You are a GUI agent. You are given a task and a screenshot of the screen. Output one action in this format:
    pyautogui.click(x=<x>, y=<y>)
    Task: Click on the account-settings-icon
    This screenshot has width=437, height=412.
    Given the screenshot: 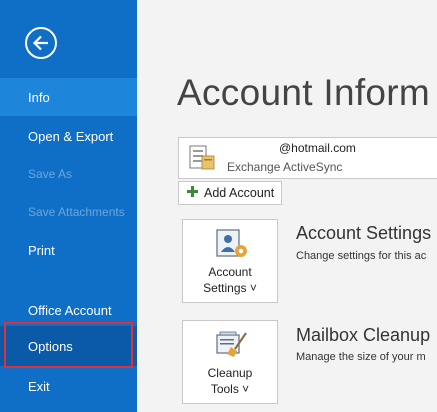 What is the action you would take?
    pyautogui.click(x=232, y=246)
    